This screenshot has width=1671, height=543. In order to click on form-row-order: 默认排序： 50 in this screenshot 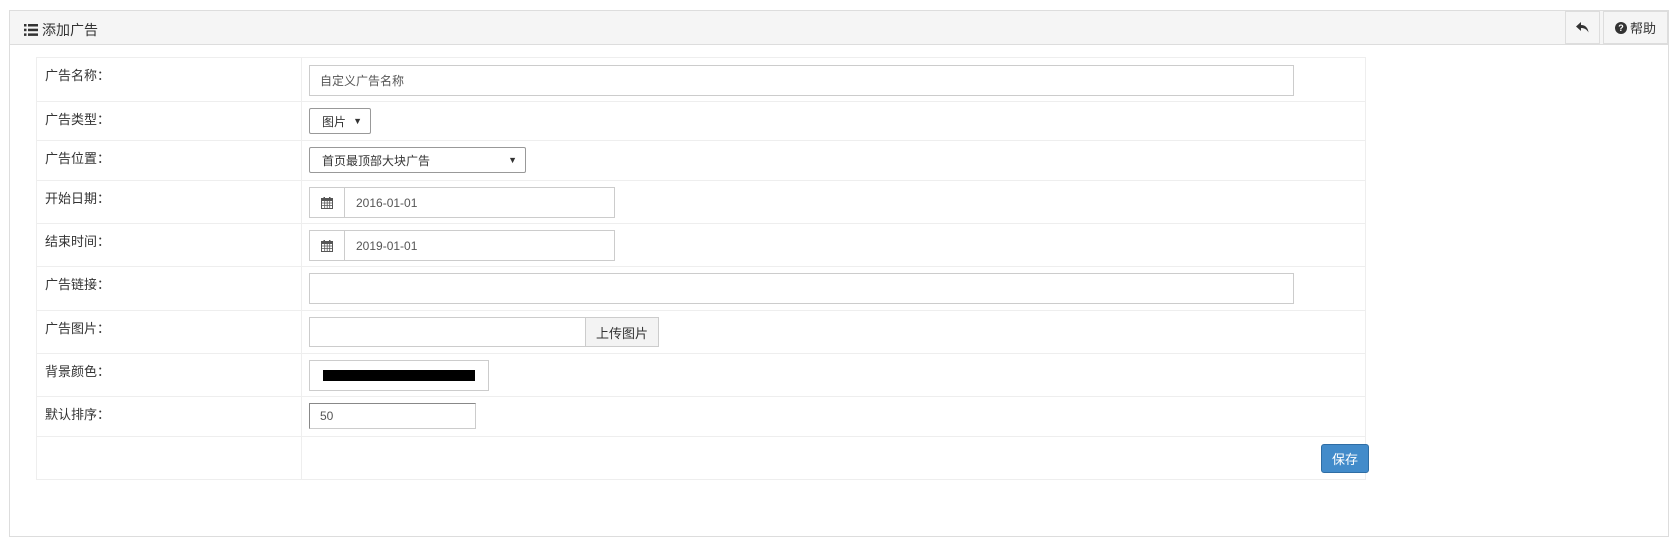, I will do `click(701, 416)`.